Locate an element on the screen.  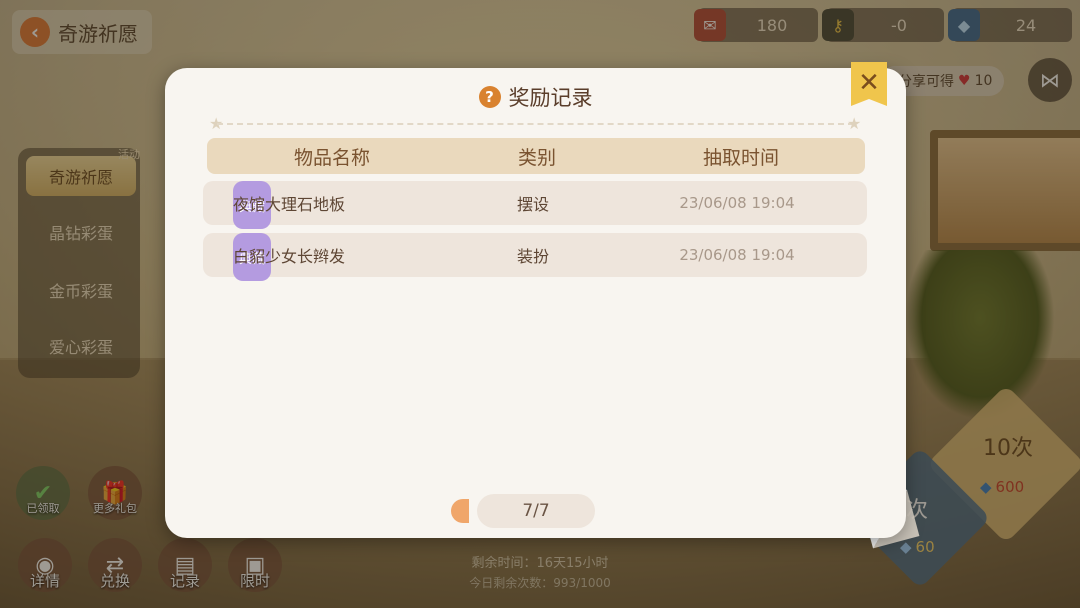
item-name-cell: 典藏 夜馆大理石地板 is located at coordinates (343, 205).